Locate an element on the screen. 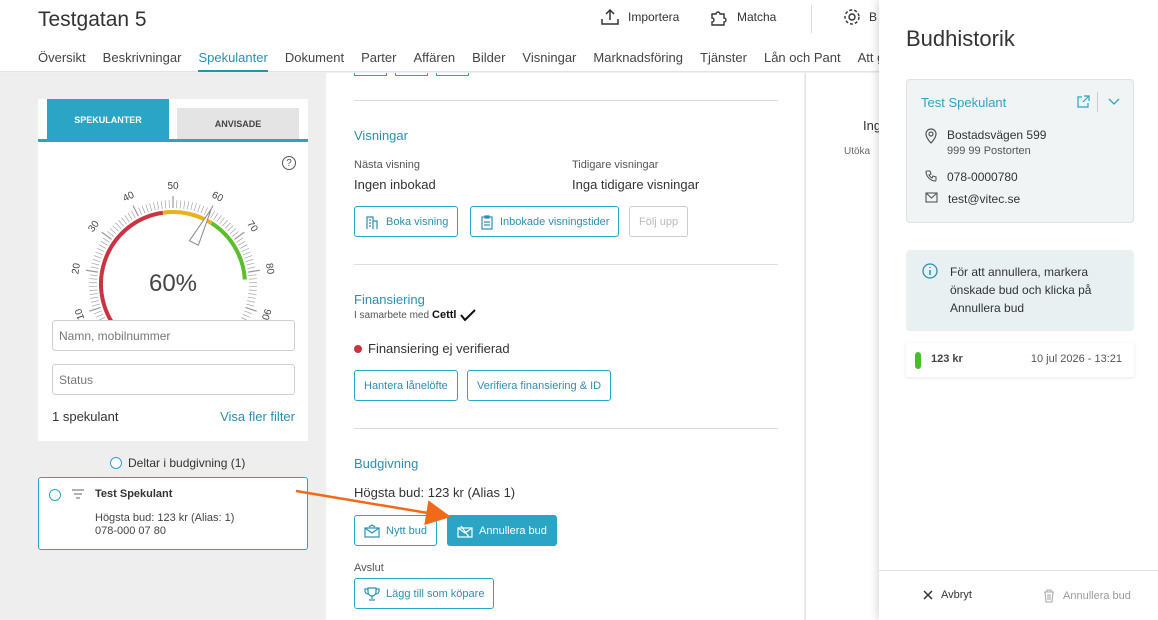 This screenshot has height=620, width=1158. avslut-label: Avslut is located at coordinates (369, 568).